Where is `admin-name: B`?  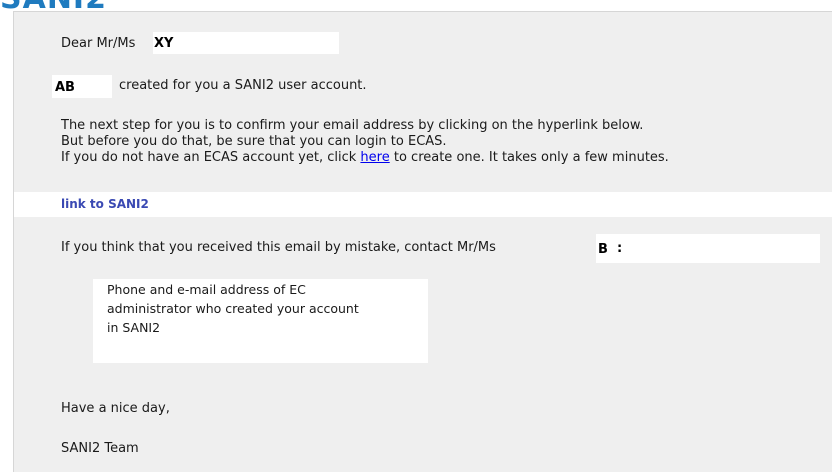
admin-name: B is located at coordinates (603, 249).